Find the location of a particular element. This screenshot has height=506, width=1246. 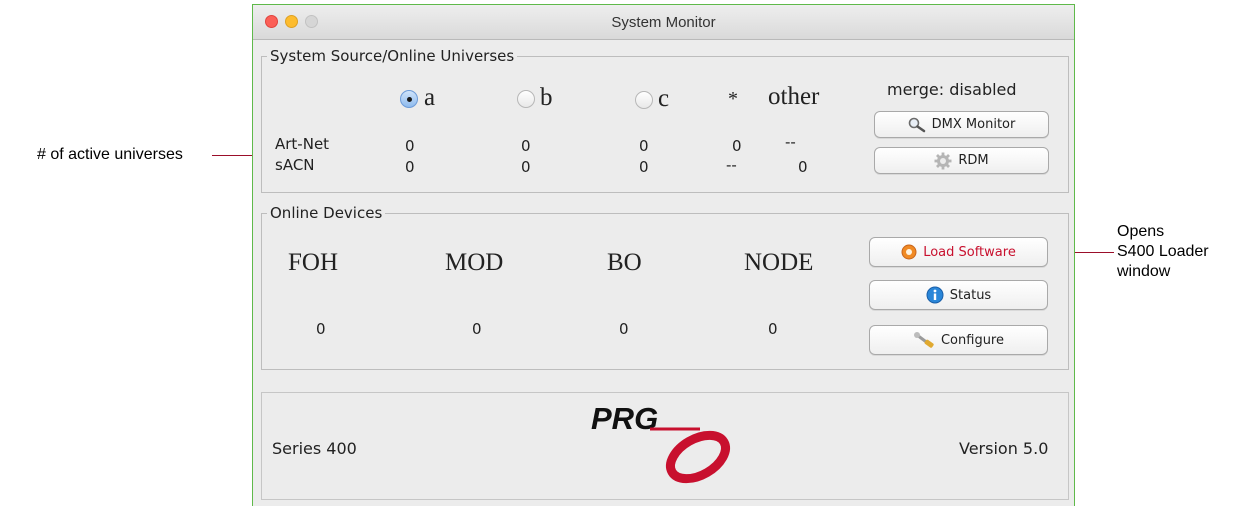

configure-label: Configure is located at coordinates (972, 340).